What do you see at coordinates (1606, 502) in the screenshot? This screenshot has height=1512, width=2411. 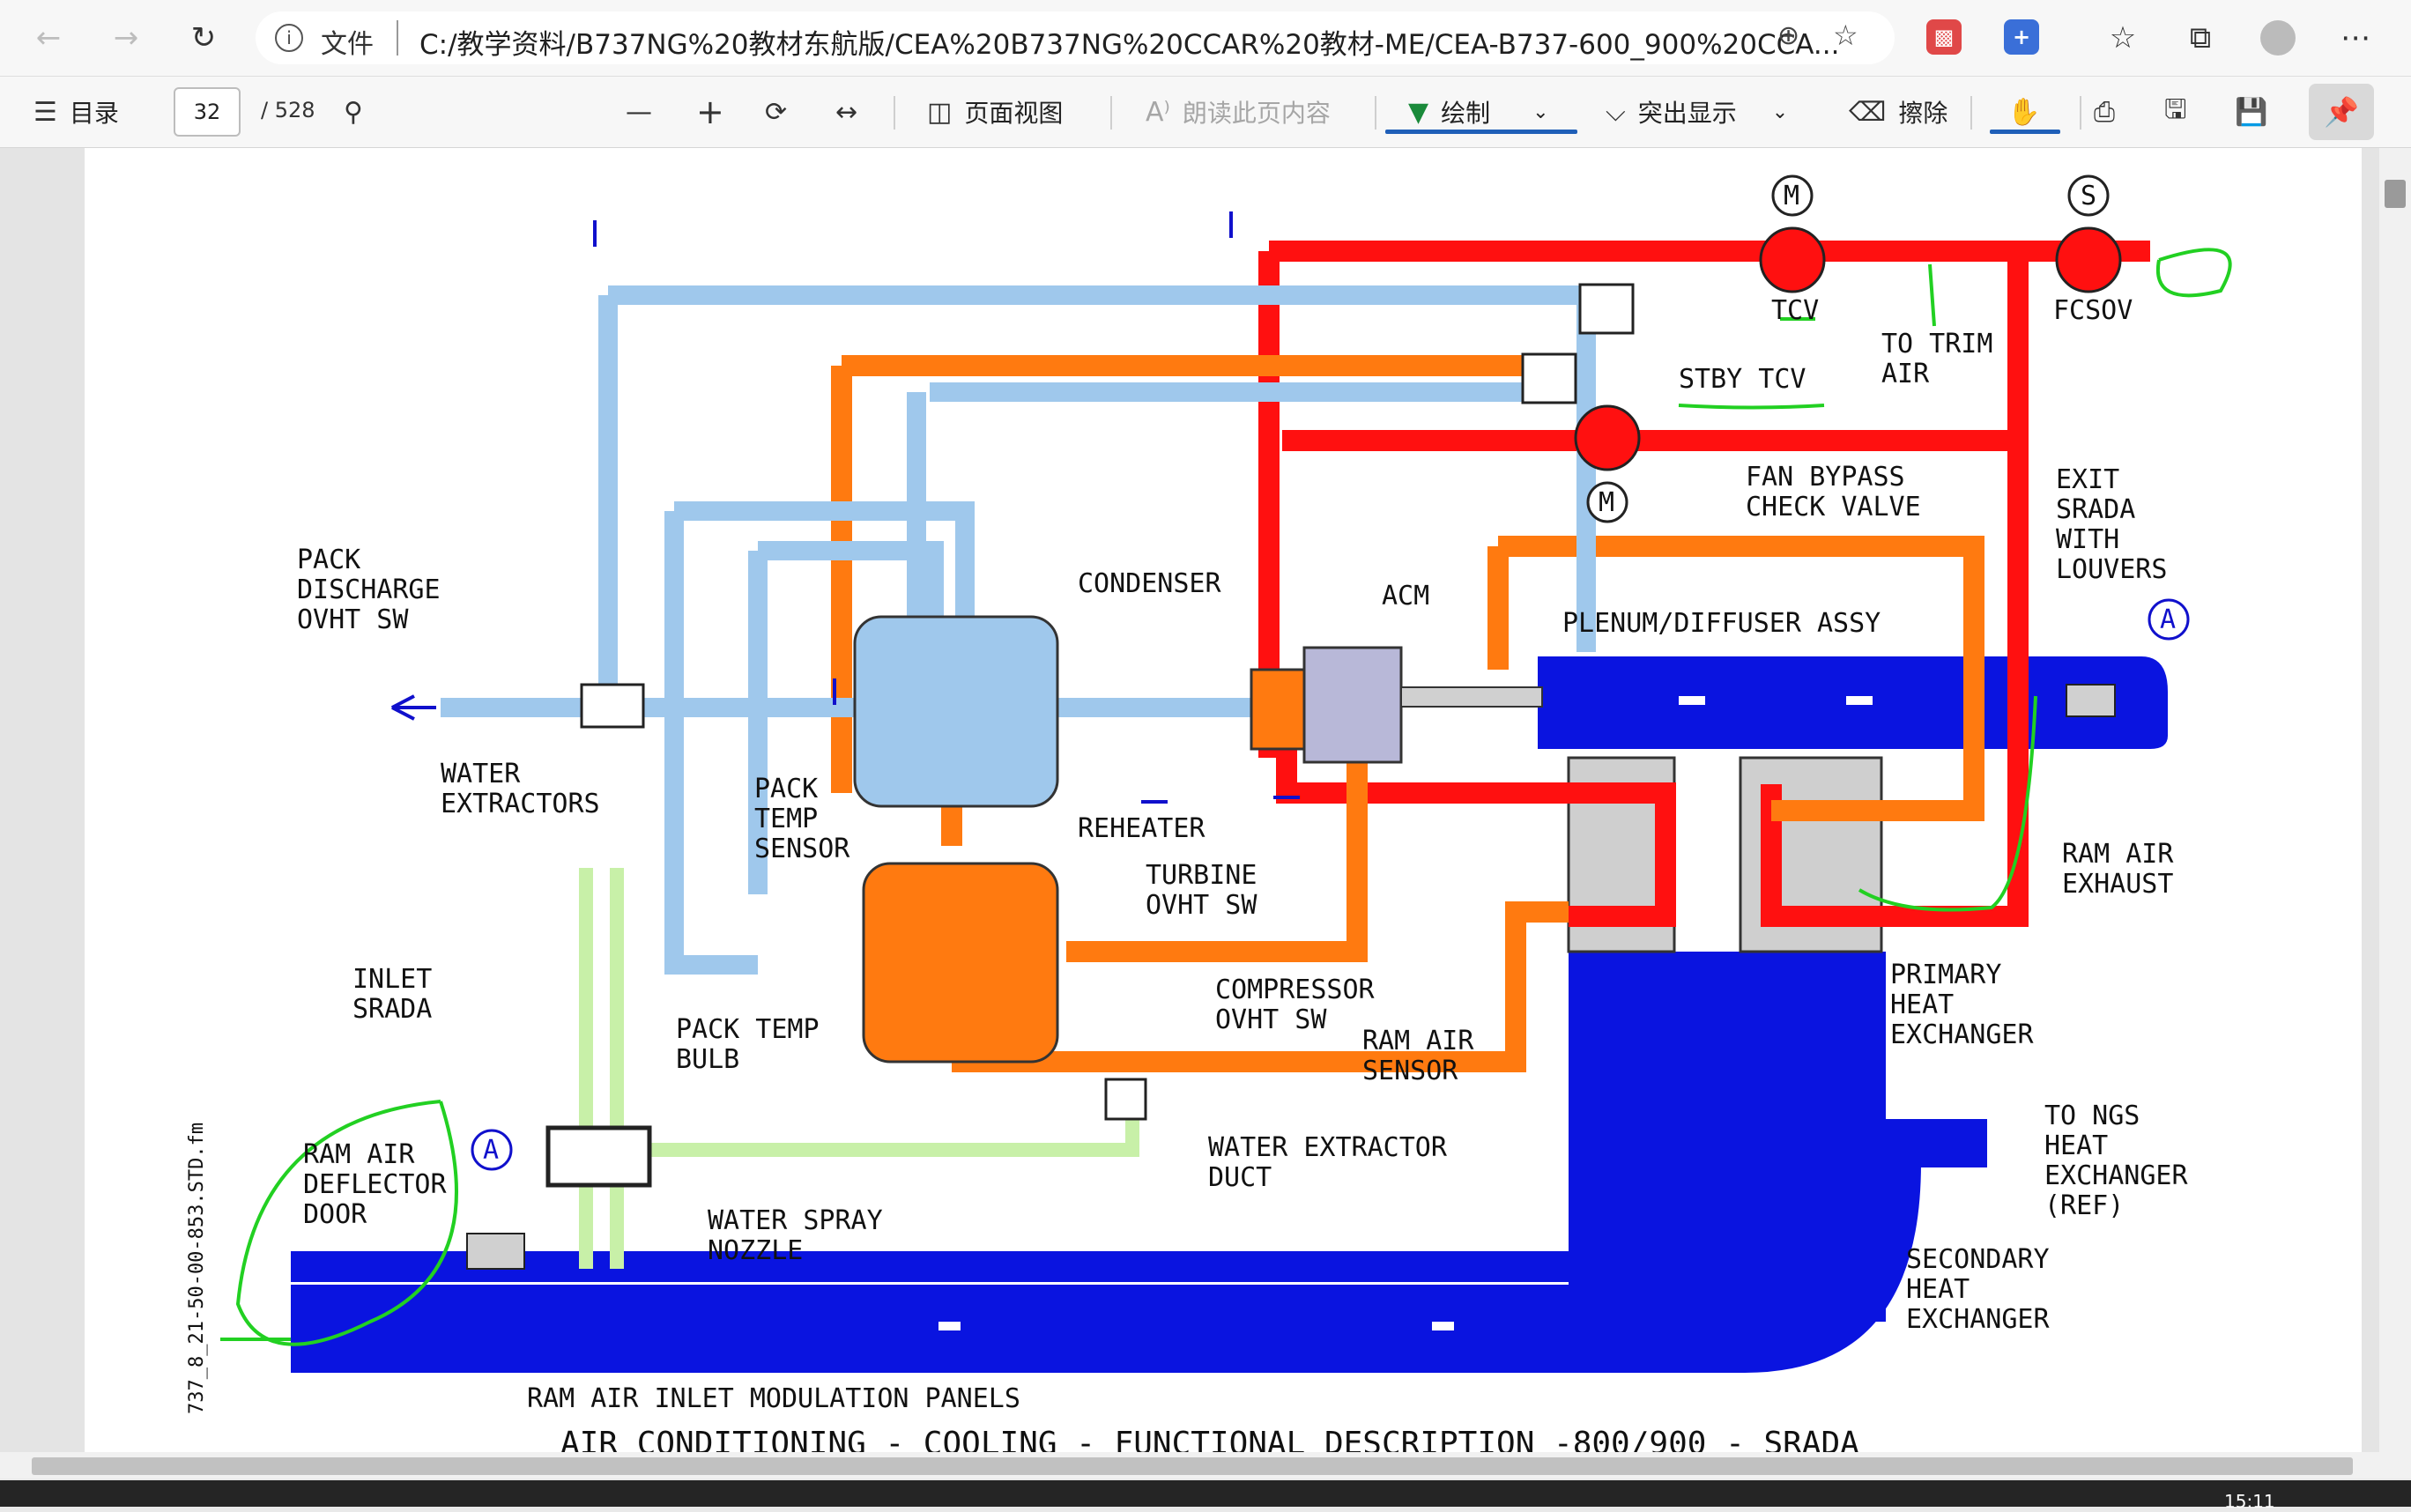 I see `label-m-bottom: M` at bounding box center [1606, 502].